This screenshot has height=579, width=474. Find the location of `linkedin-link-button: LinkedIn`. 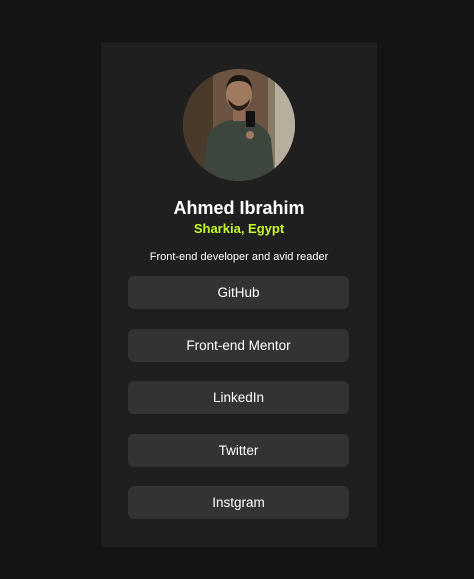

linkedin-link-button: LinkedIn is located at coordinates (238, 397).